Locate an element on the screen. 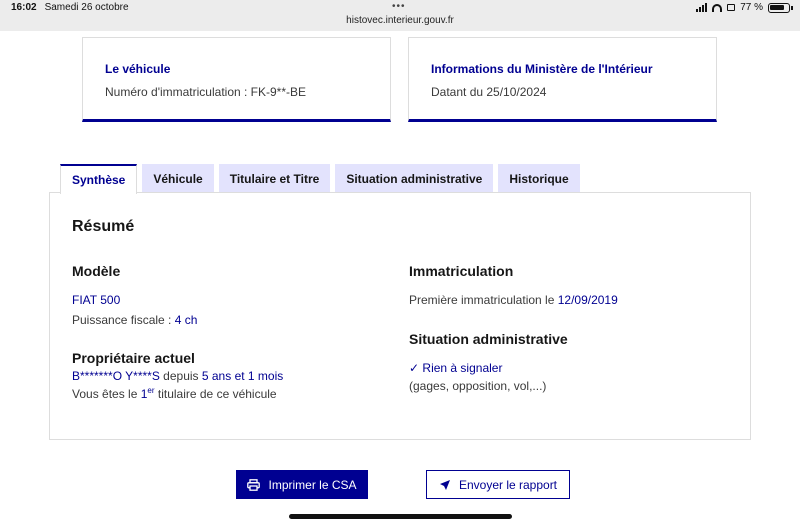  vehicle-card-title: Le véhicule is located at coordinates (138, 69).